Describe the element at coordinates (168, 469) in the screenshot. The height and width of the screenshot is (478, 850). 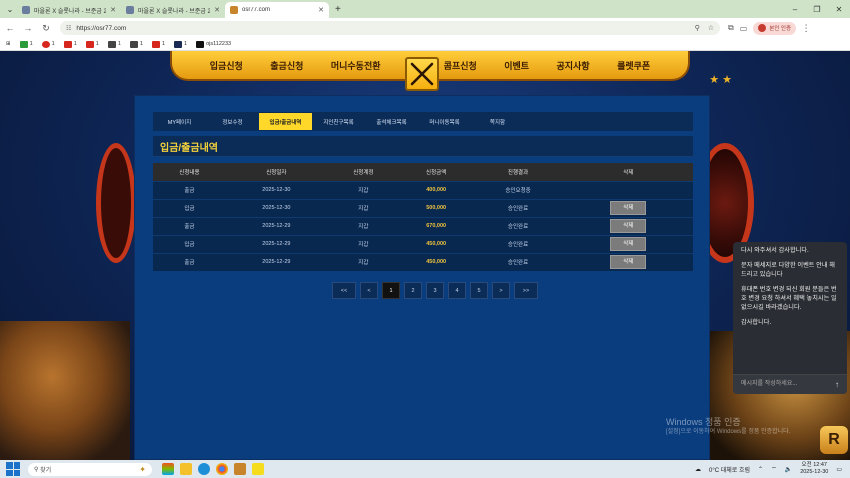
I see `windows-store-icon` at that location.